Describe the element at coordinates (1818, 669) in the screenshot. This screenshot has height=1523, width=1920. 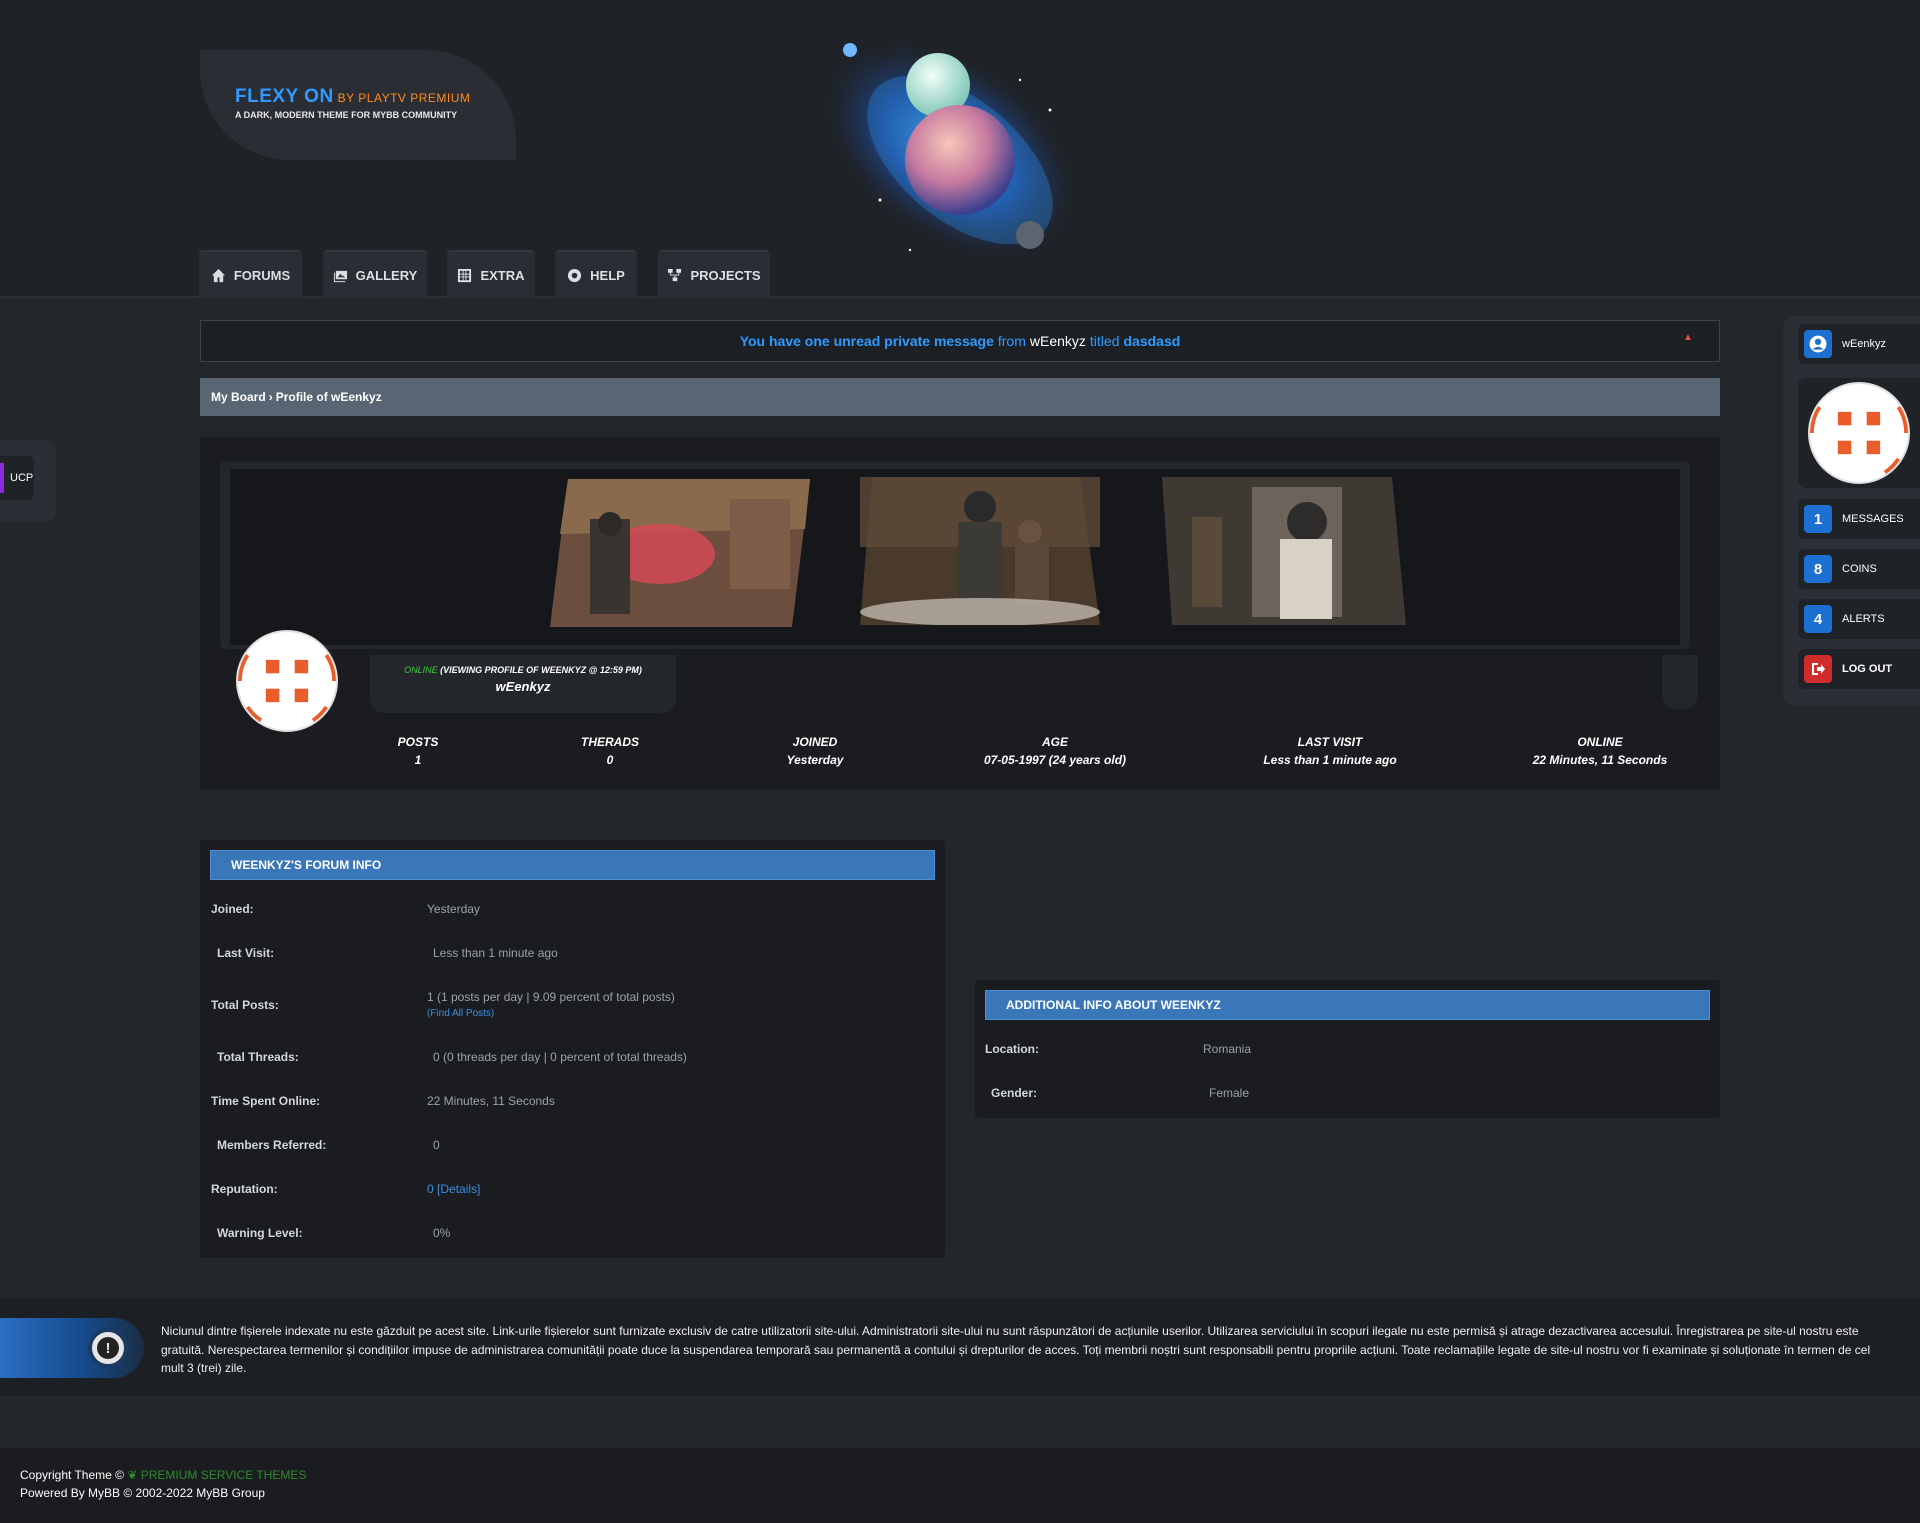
I see `logout-icon` at that location.